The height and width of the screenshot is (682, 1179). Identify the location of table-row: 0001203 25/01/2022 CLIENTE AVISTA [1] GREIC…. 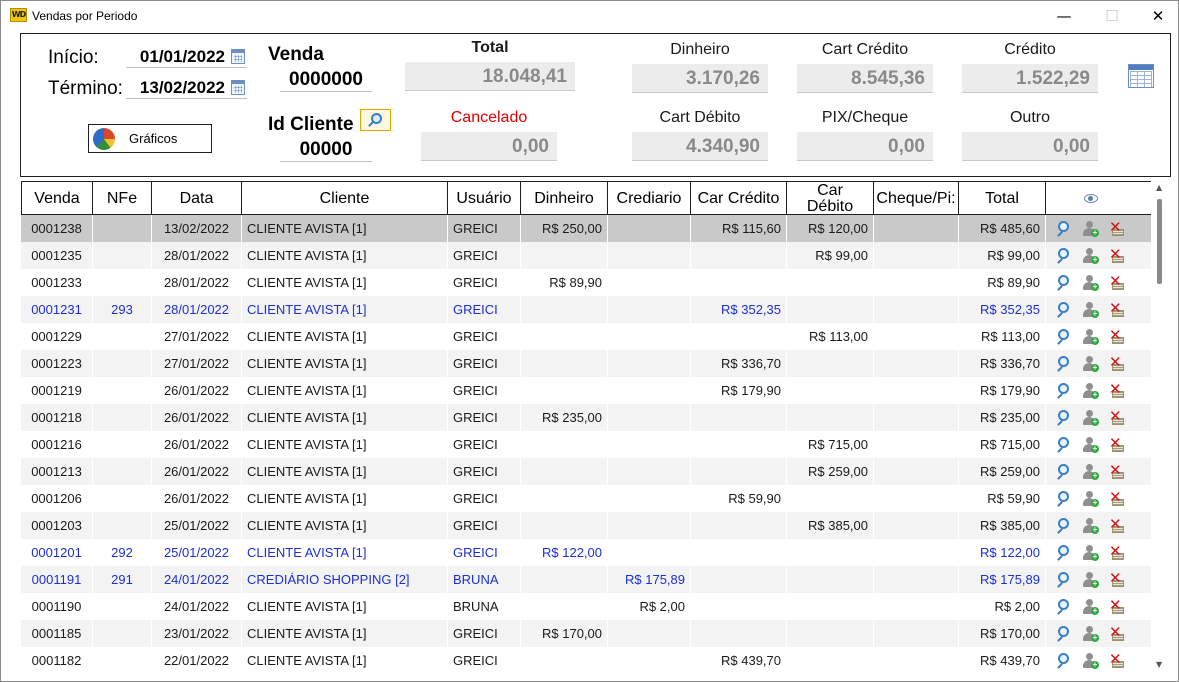
(586, 525).